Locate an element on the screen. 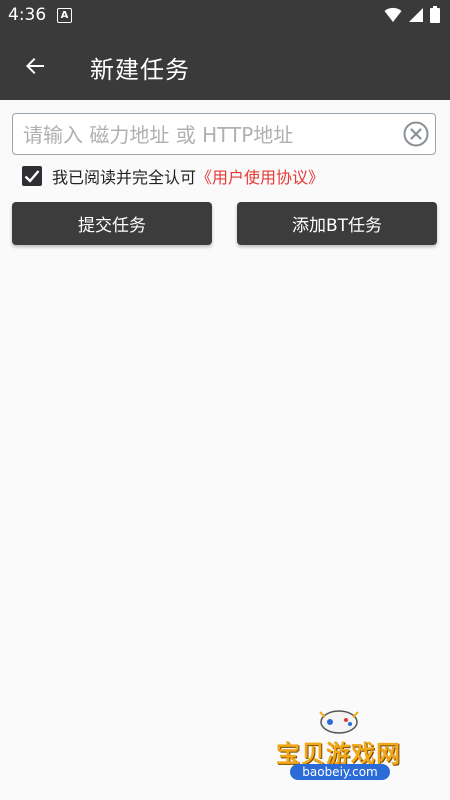  url-field is located at coordinates (224, 134).